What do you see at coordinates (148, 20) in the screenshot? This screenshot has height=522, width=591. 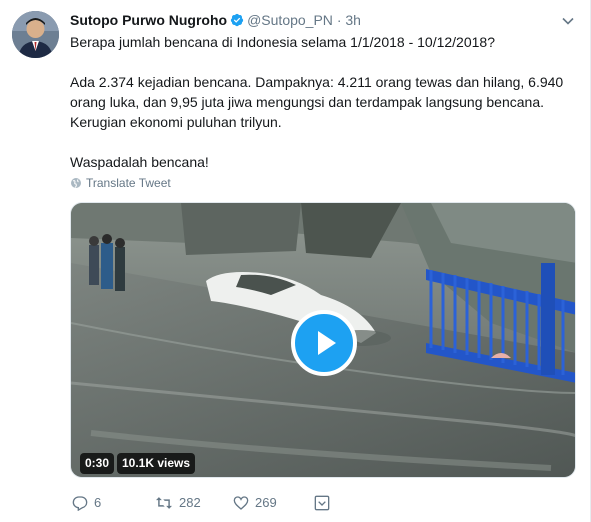 I see `author-name: Sutopo Purwo Nugroho` at bounding box center [148, 20].